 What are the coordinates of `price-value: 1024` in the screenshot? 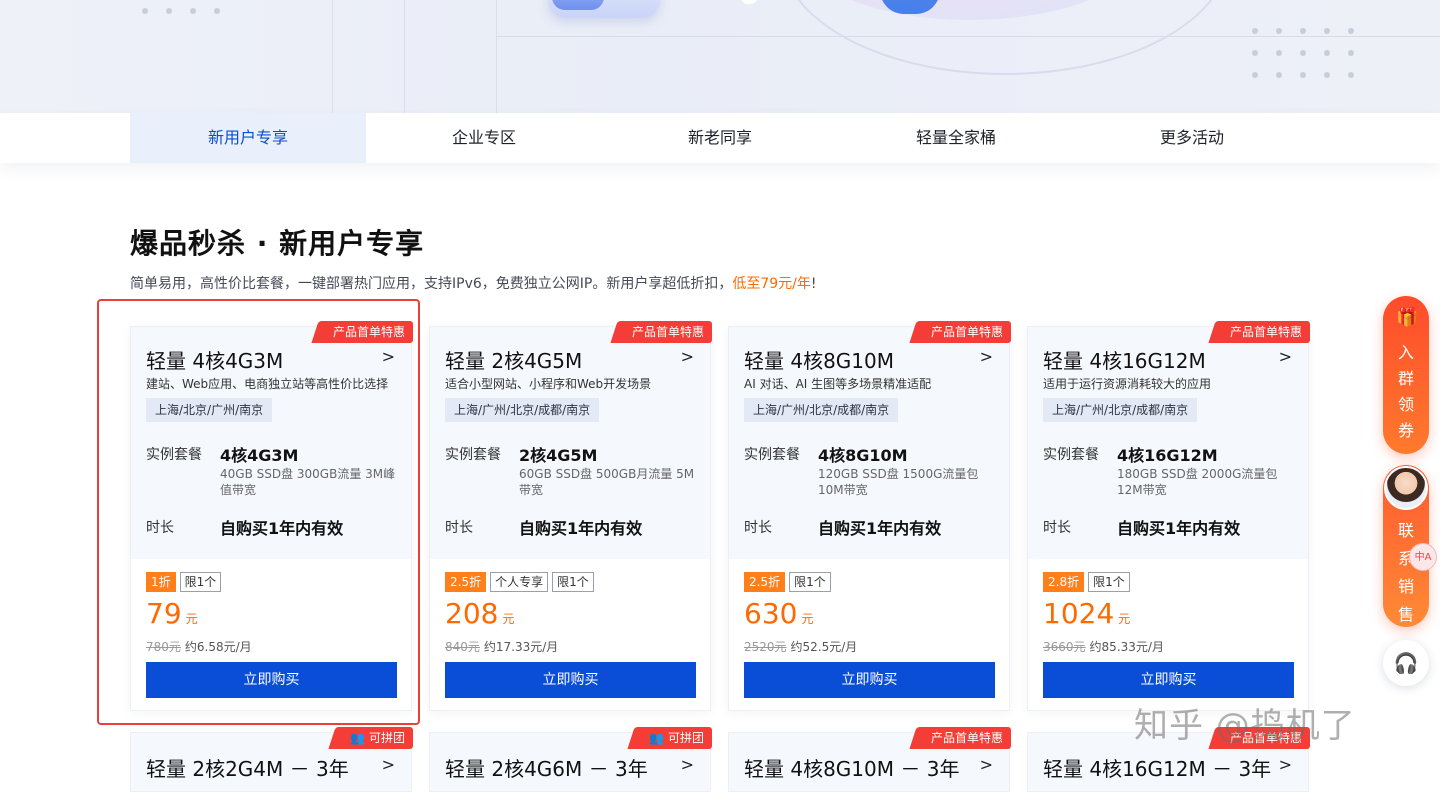 It's located at (1079, 613).